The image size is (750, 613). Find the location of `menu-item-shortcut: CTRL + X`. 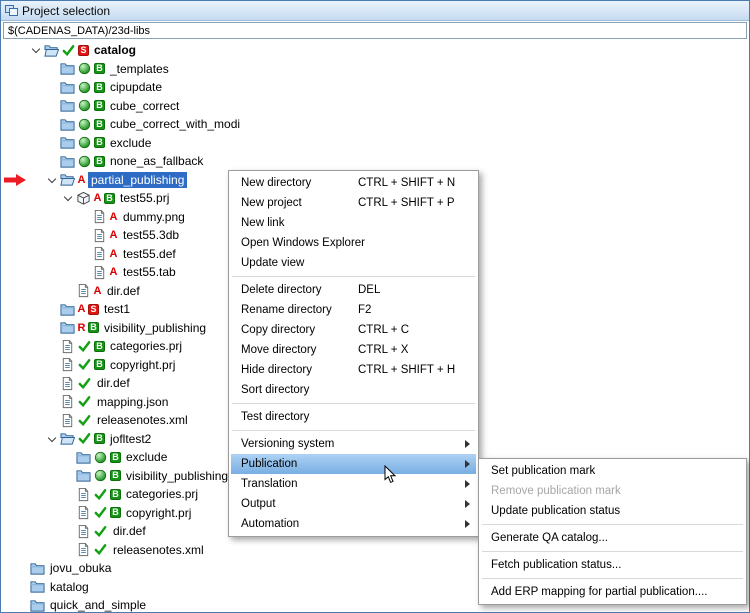

menu-item-shortcut: CTRL + X is located at coordinates (383, 350).